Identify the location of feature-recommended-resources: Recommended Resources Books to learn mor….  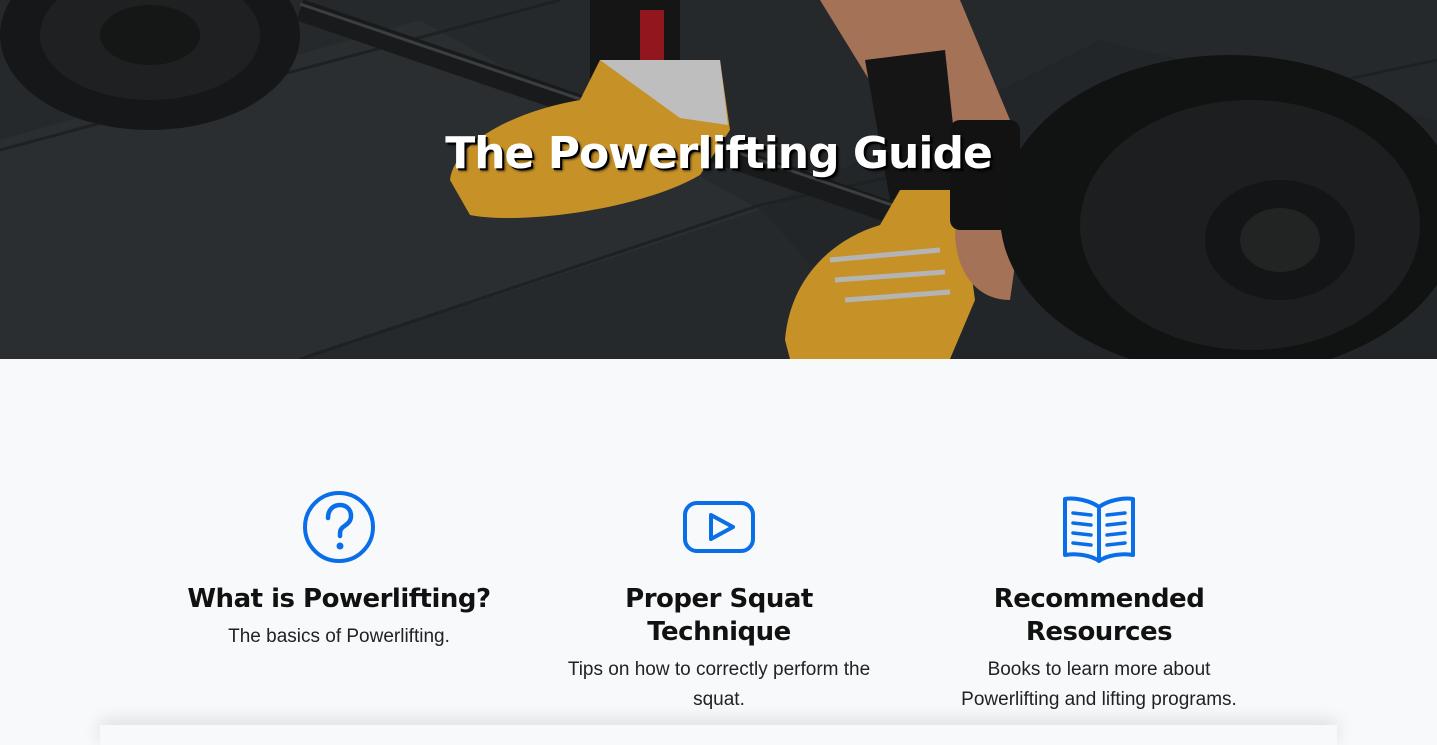
(1099, 602).